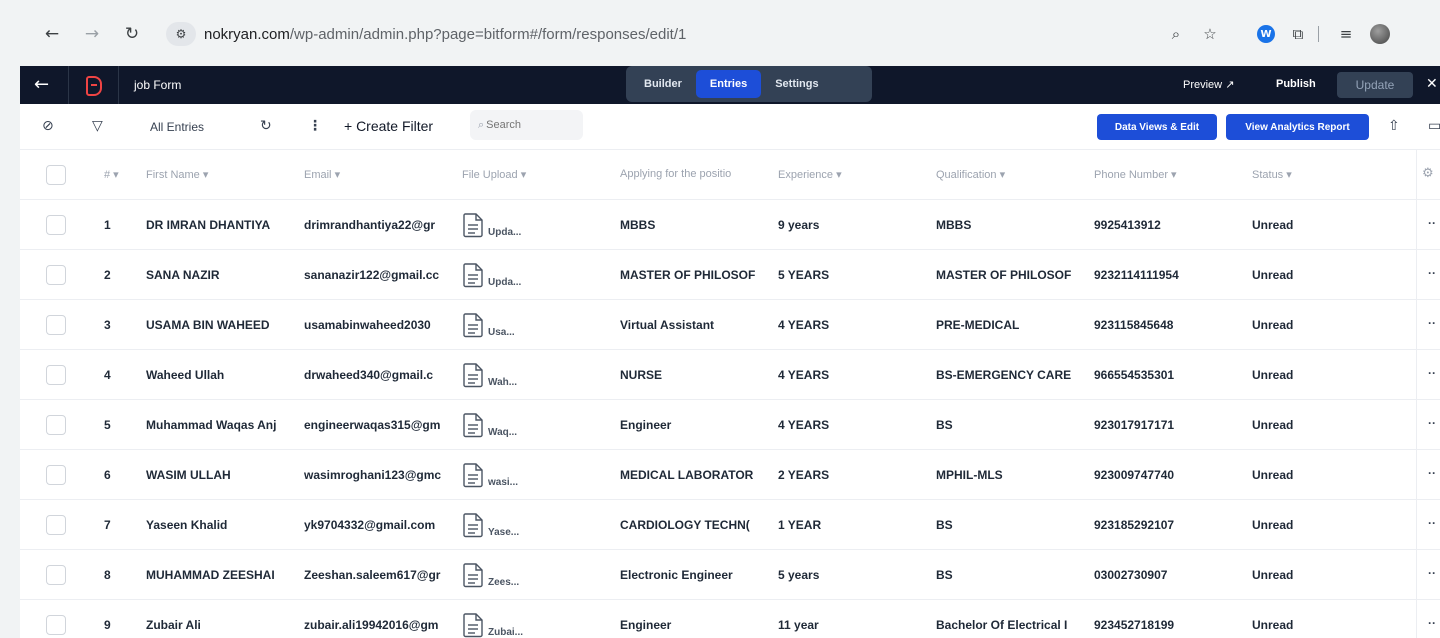 This screenshot has width=1440, height=638. What do you see at coordinates (663, 84) in the screenshot?
I see `tab-builder: Builder` at bounding box center [663, 84].